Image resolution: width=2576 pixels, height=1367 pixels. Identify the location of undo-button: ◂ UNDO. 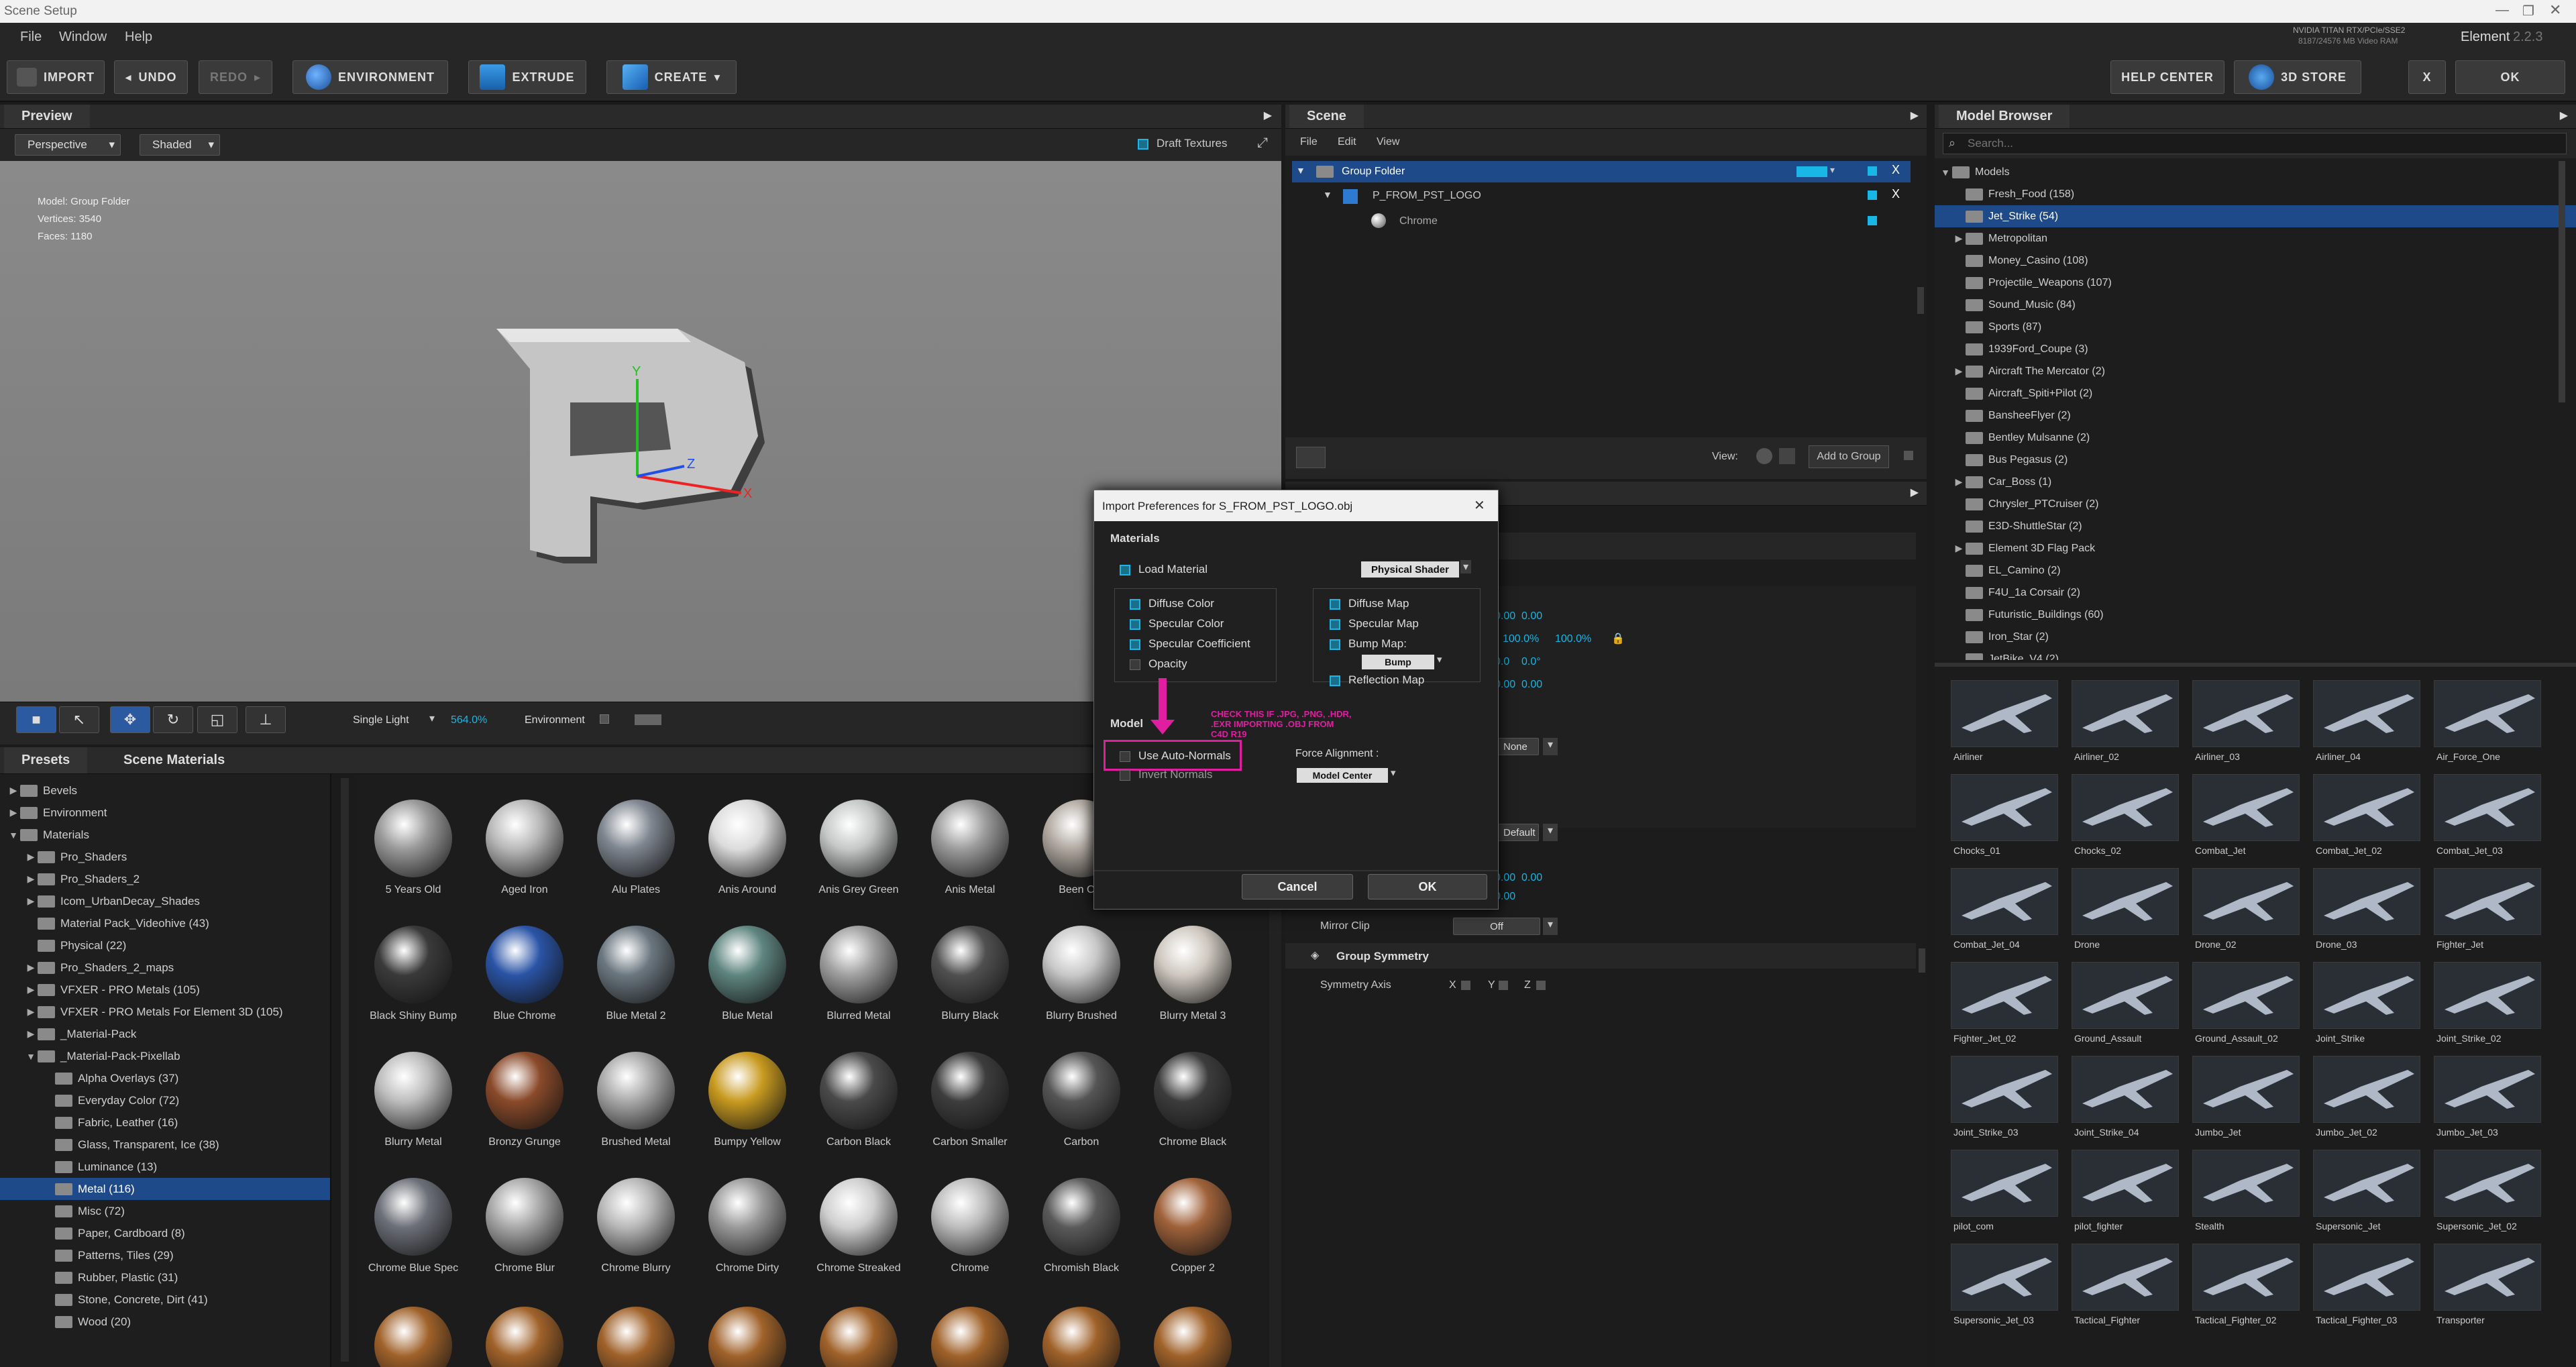
(151, 77).